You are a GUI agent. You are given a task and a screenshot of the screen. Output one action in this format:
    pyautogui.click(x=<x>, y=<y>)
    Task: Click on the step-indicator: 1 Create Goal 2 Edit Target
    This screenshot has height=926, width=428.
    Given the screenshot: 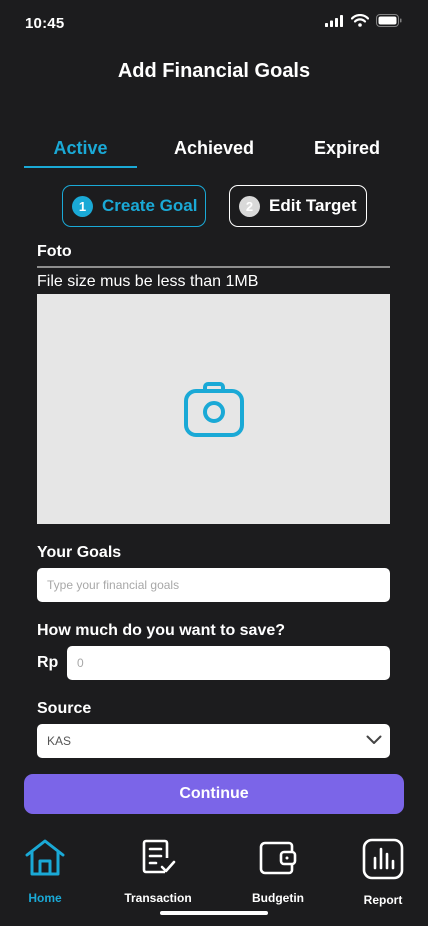 What is the action you would take?
    pyautogui.click(x=214, y=206)
    